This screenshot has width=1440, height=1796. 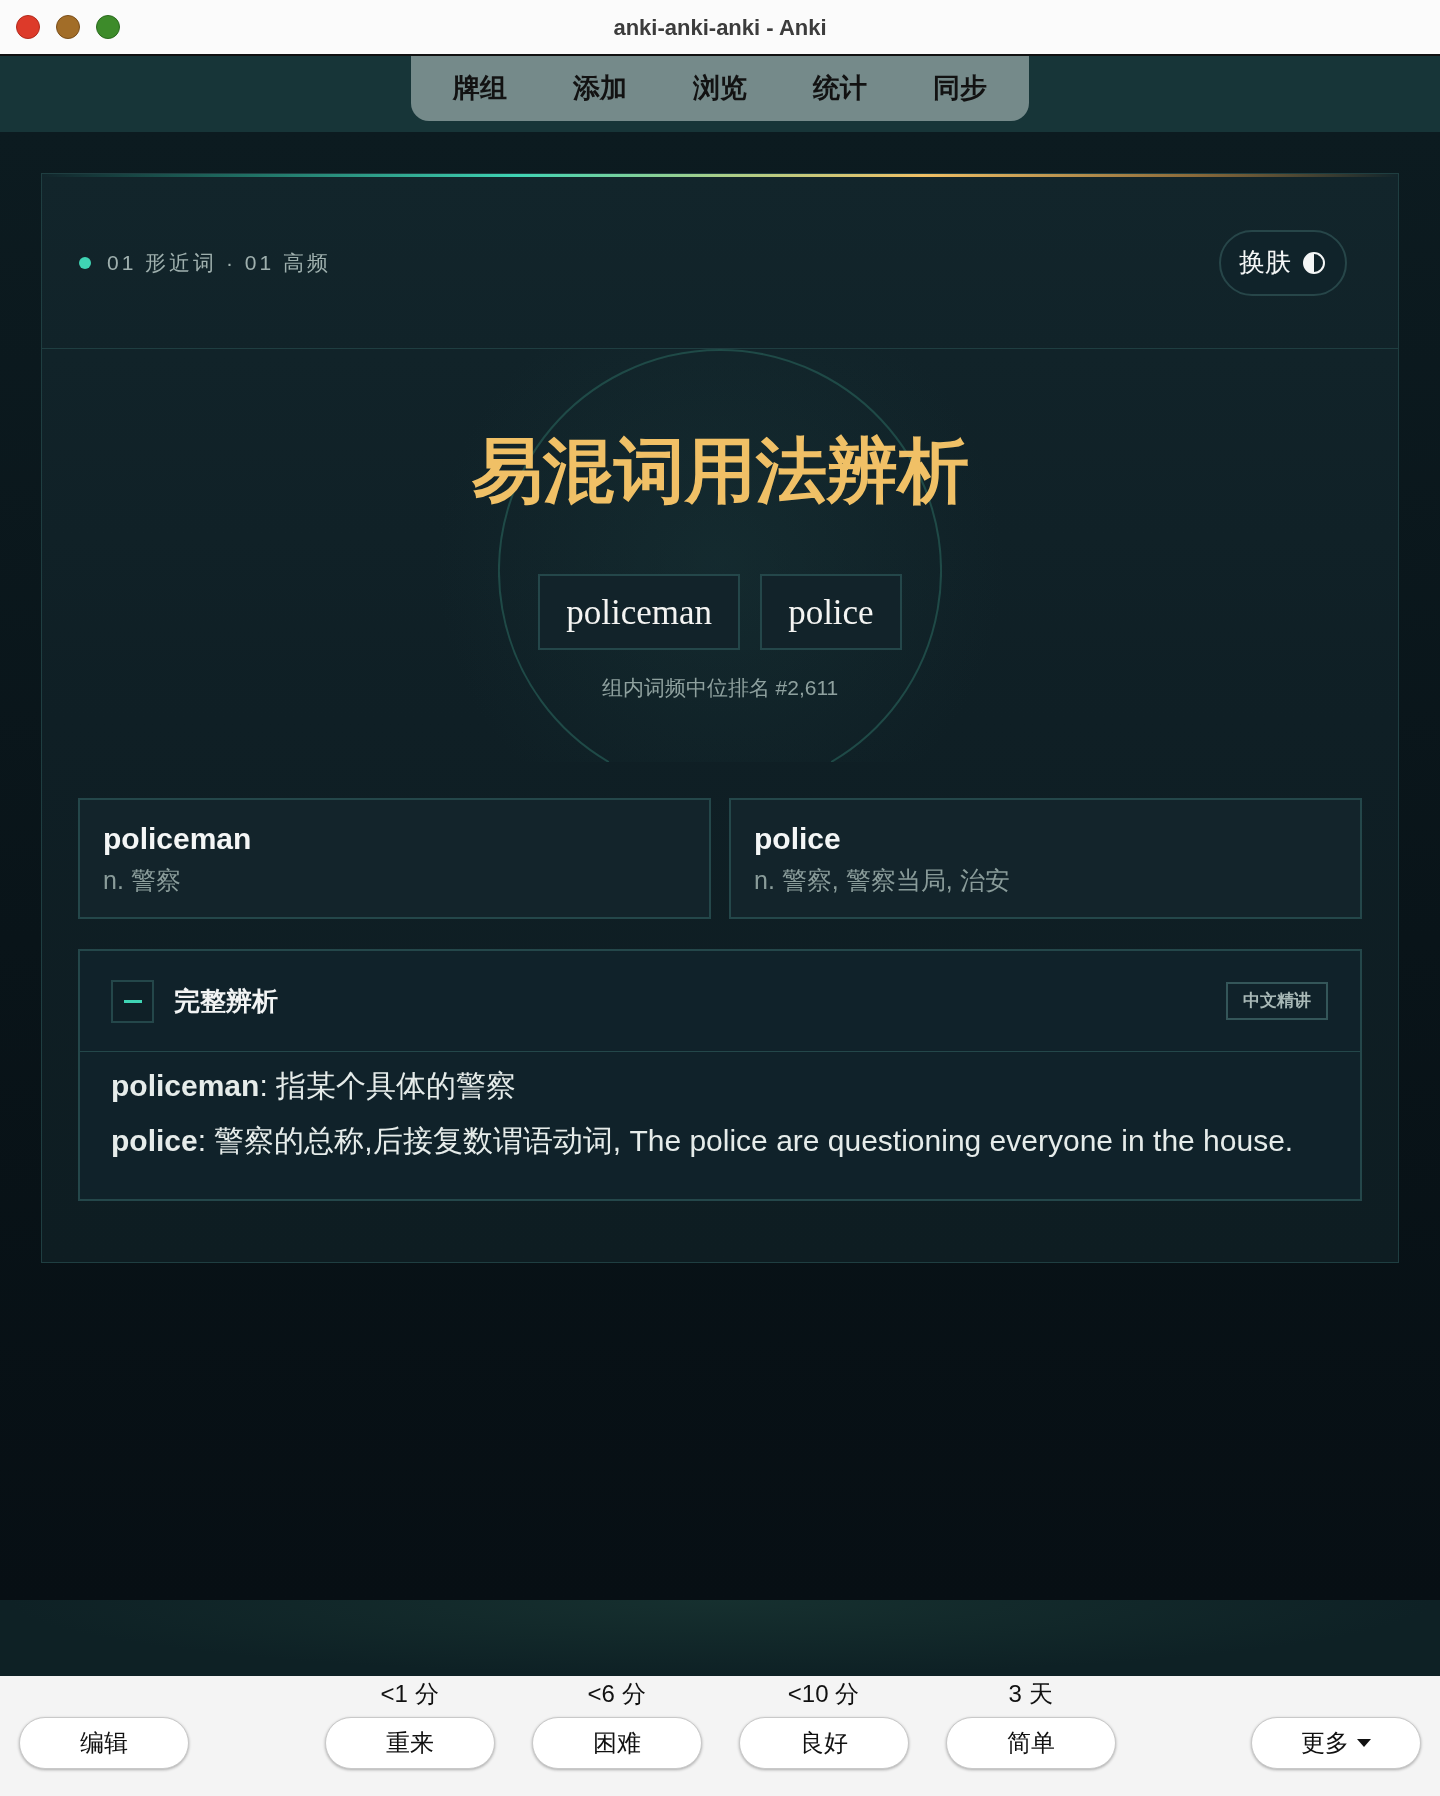 I want to click on caret-icon, so click(x=1364, y=1743).